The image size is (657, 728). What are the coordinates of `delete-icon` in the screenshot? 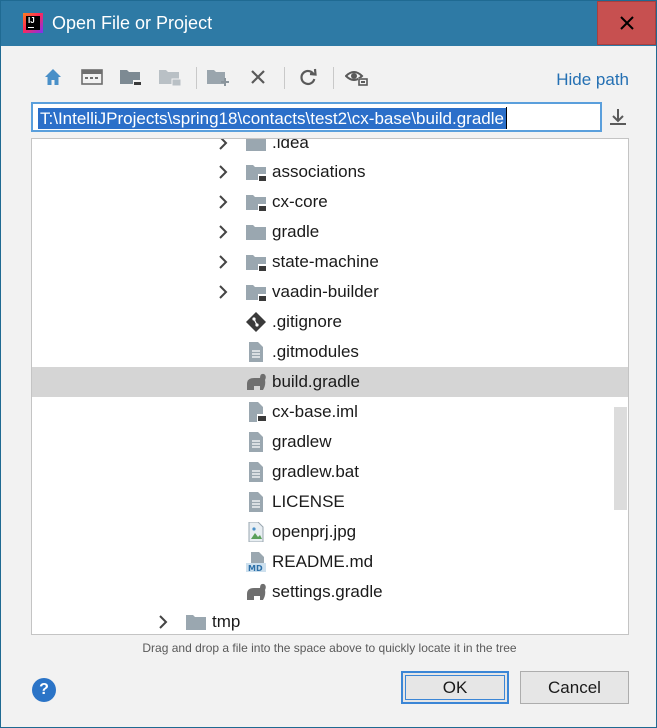 It's located at (258, 77).